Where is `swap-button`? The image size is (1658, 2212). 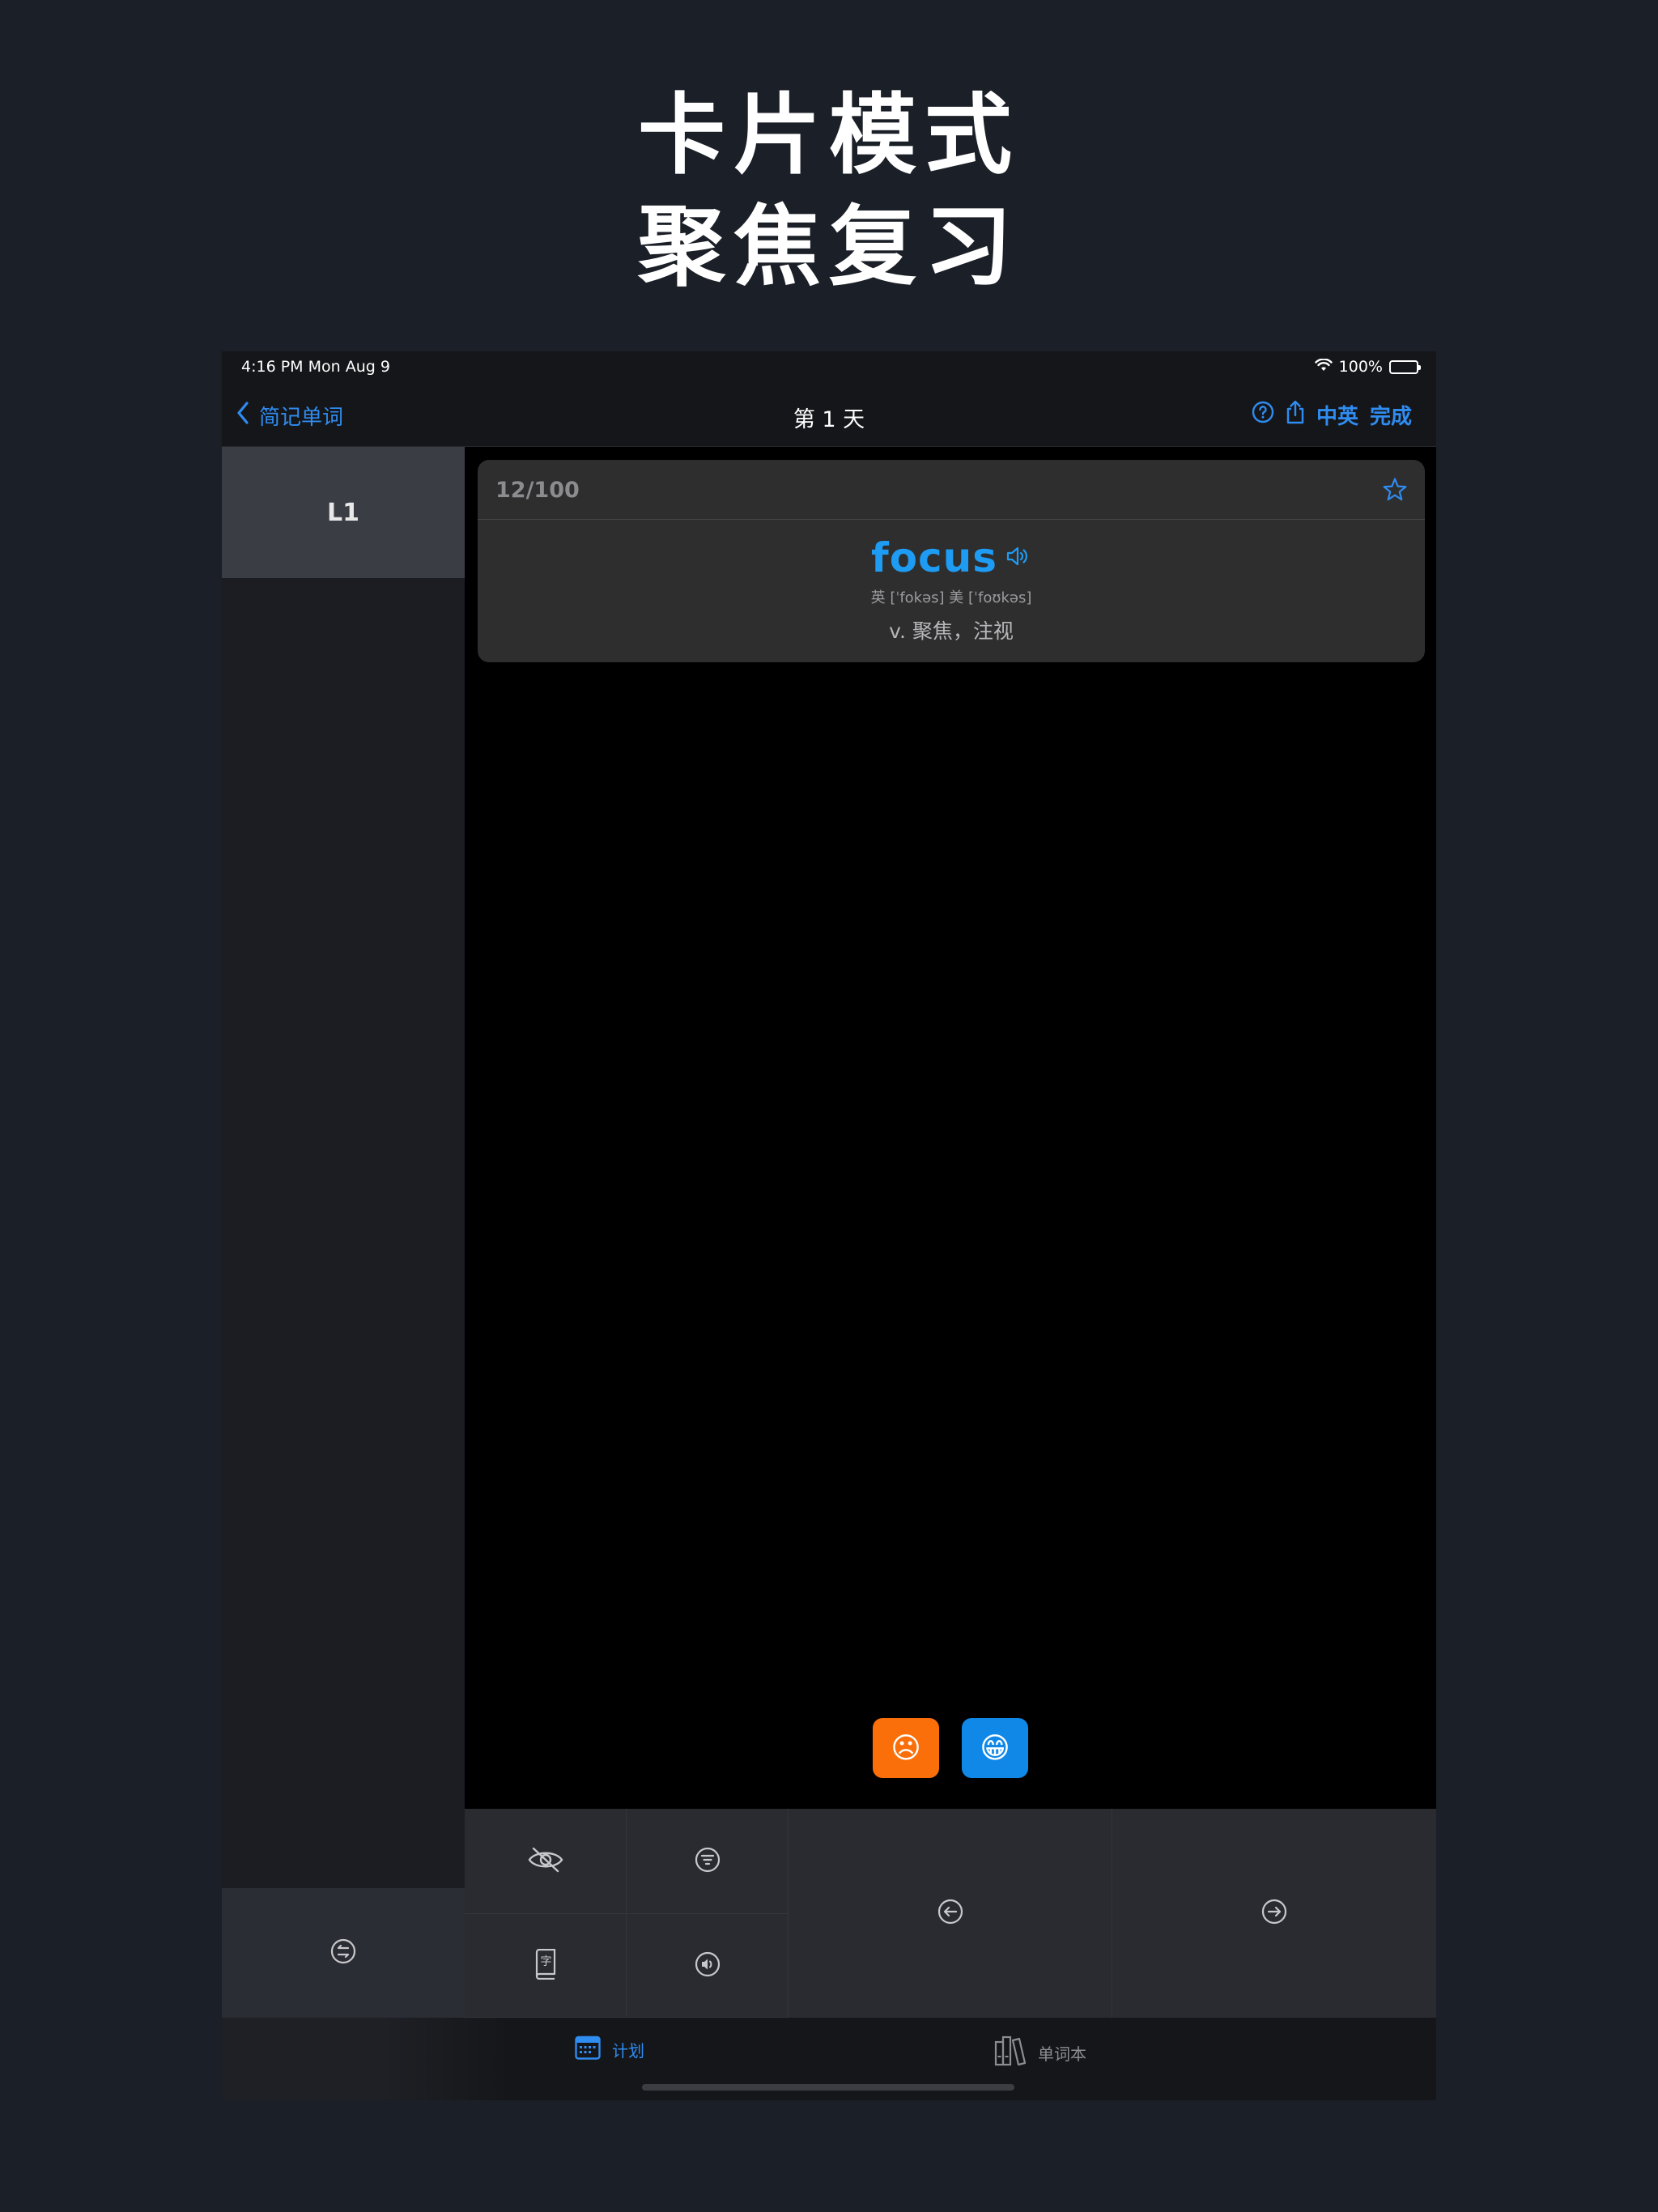
swap-button is located at coordinates (343, 1953).